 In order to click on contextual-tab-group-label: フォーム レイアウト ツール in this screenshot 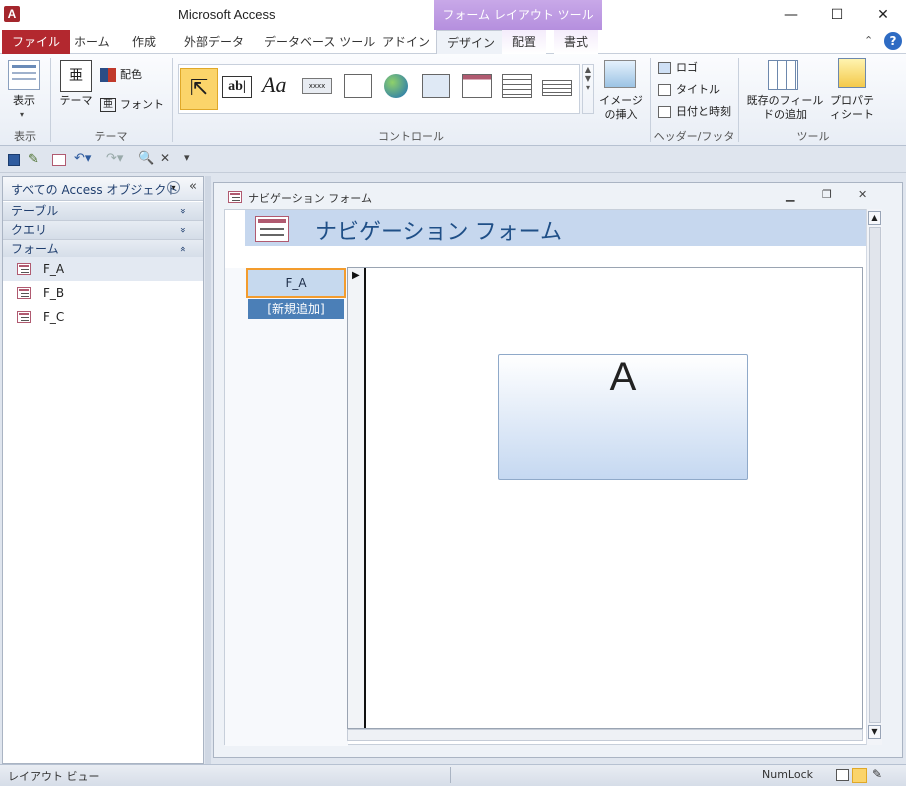, I will do `click(518, 15)`.